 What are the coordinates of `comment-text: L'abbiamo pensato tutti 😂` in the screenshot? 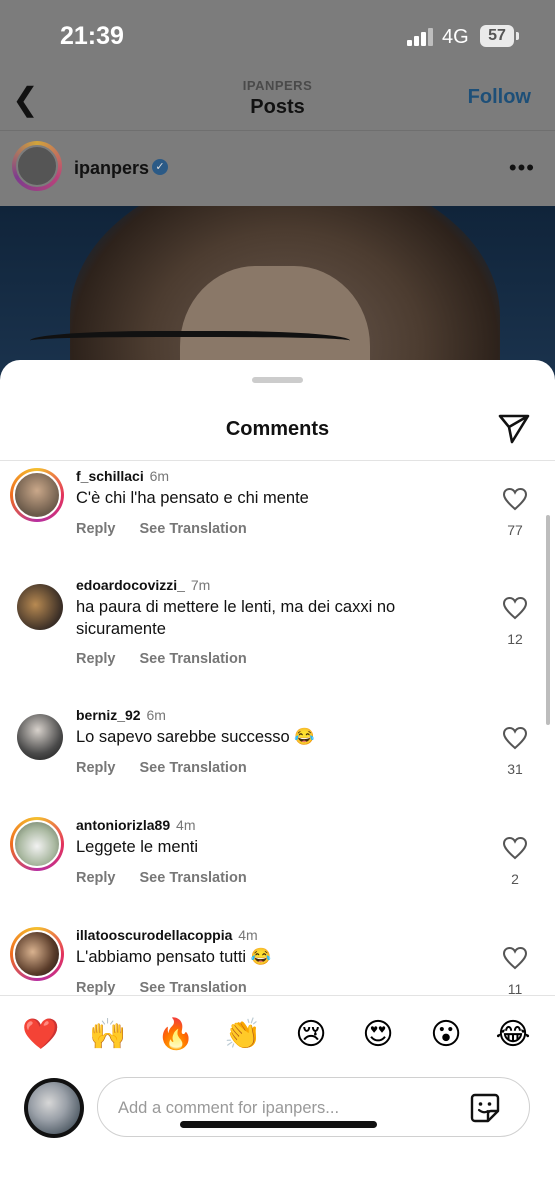 It's located at (174, 957).